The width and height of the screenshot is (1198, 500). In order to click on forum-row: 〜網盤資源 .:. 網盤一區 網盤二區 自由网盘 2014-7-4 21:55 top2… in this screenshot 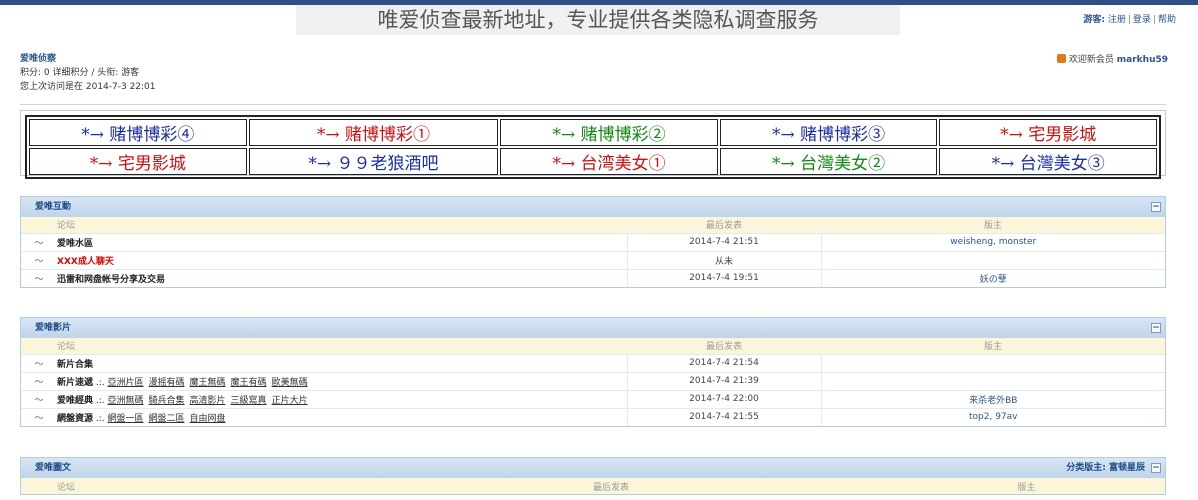, I will do `click(593, 416)`.